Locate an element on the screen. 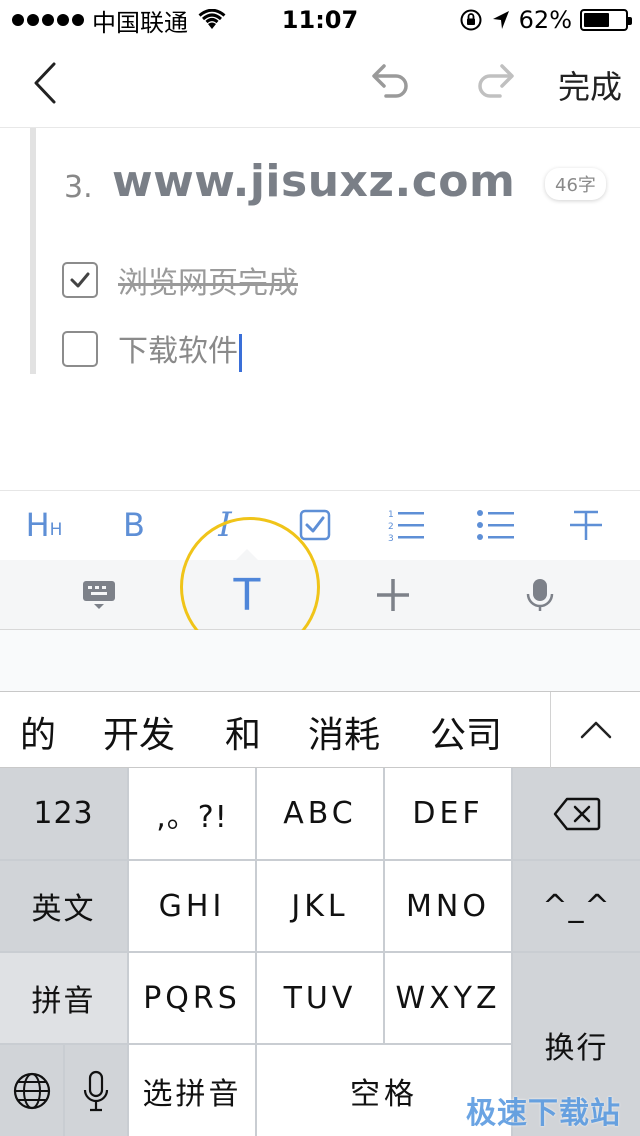 This screenshot has height=1136, width=640. redo-button is located at coordinates (495, 82).